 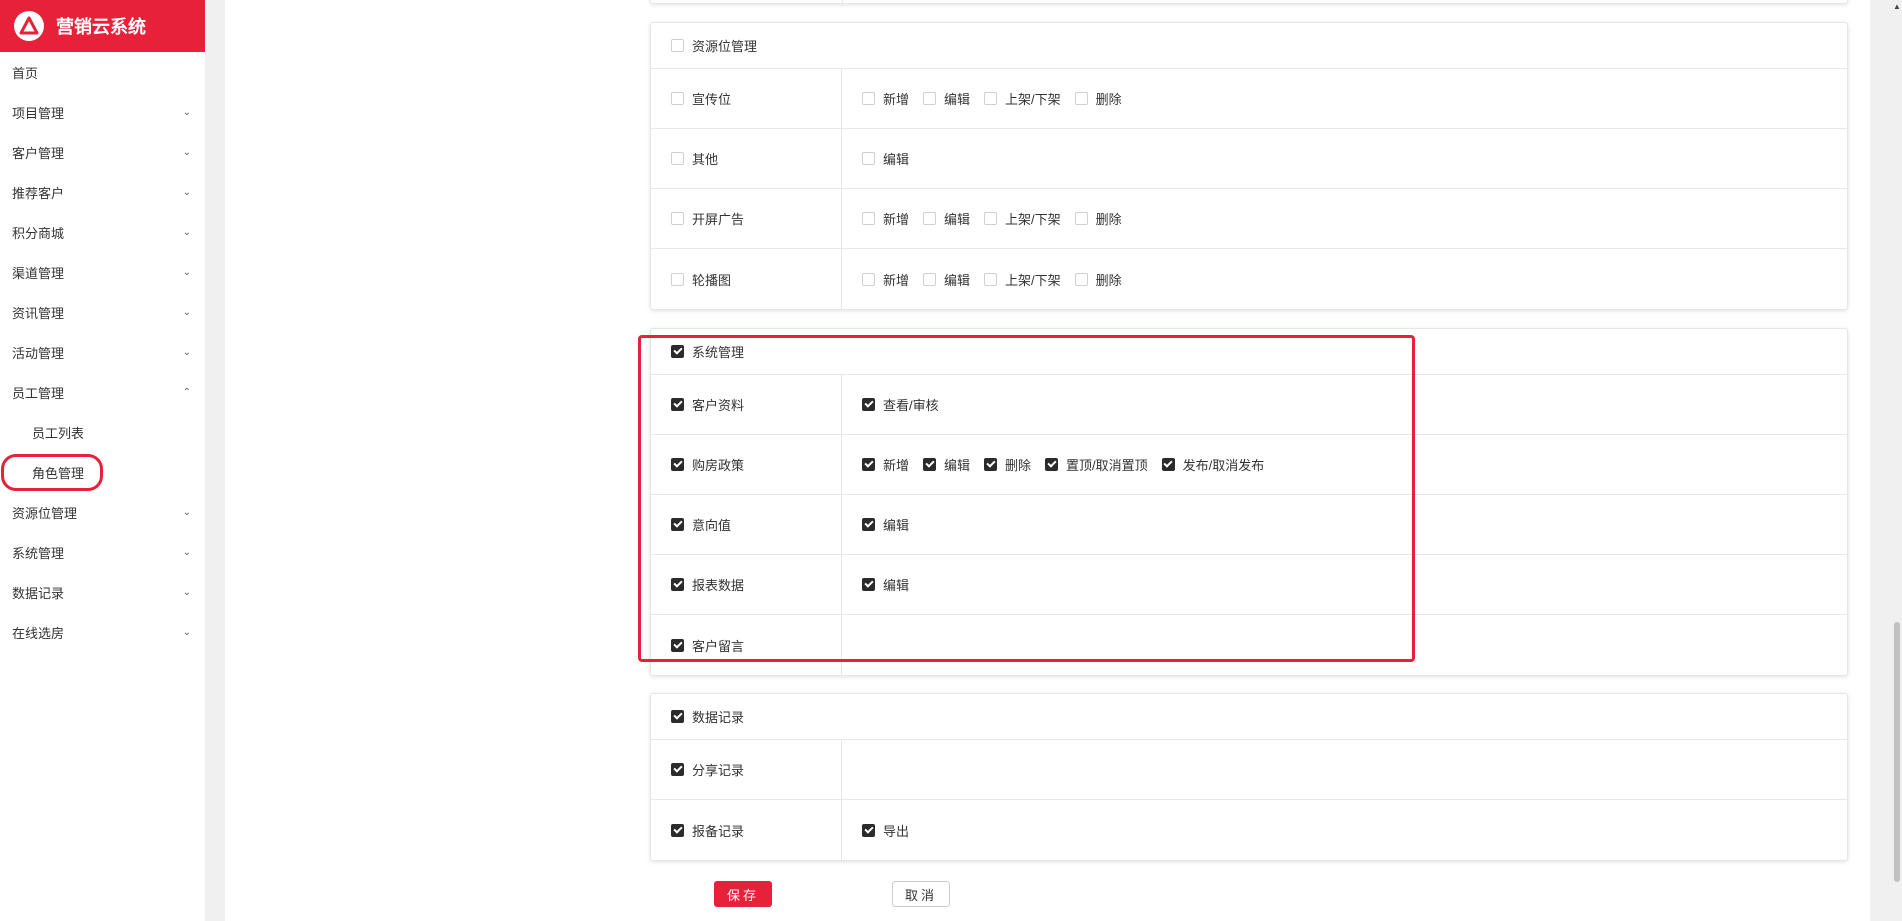 What do you see at coordinates (900, 404) in the screenshot?
I see `permission-option: 查看/审核` at bounding box center [900, 404].